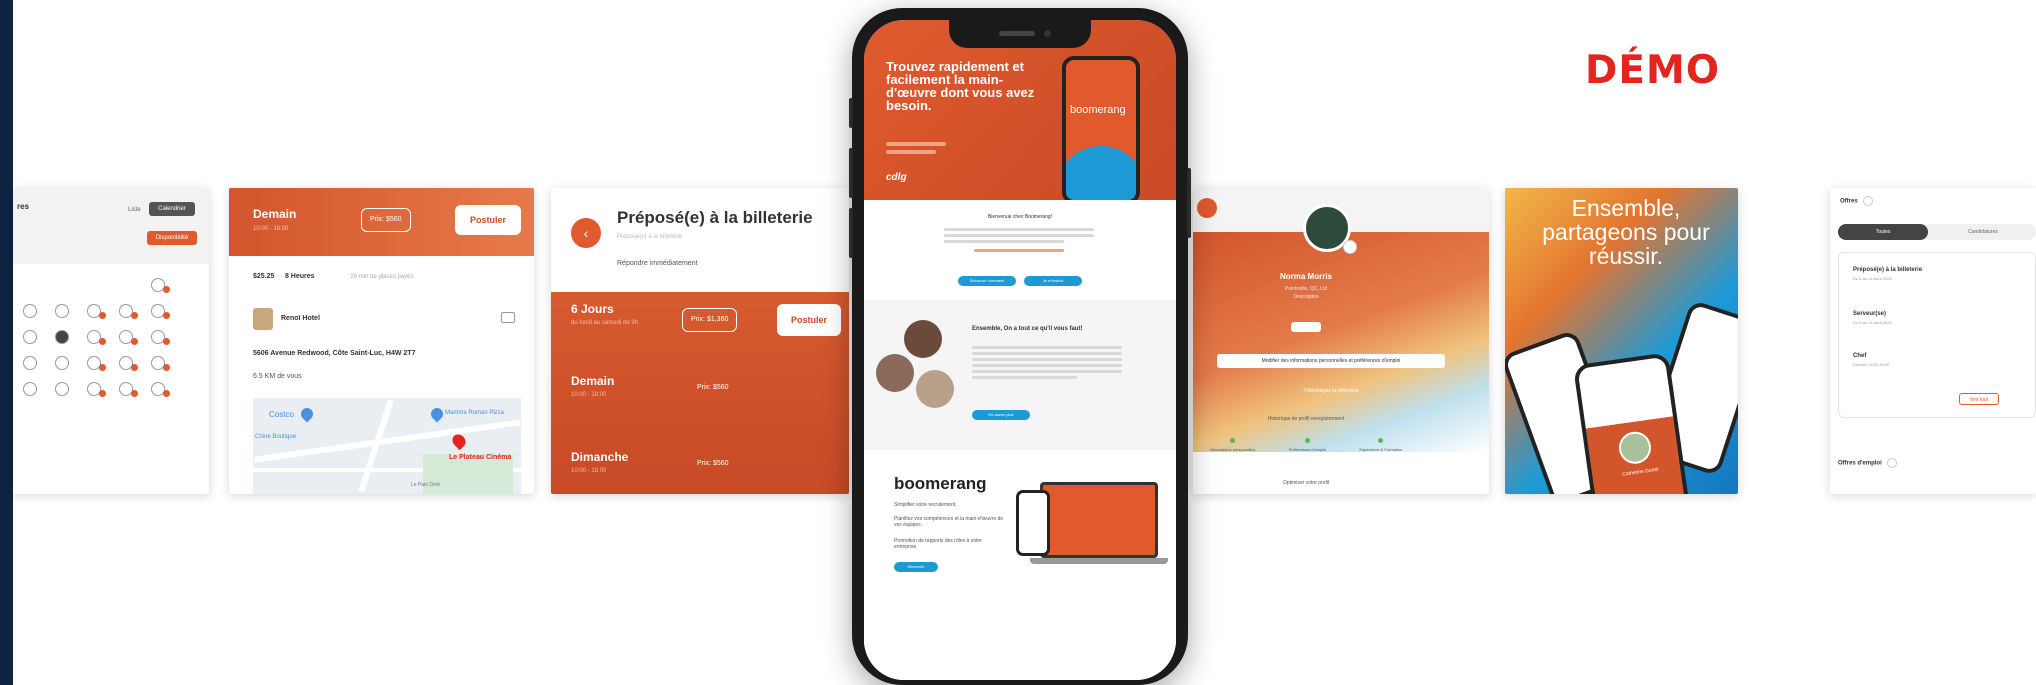 The height and width of the screenshot is (685, 2036). I want to click on phone-hero-device-brand: boomerang, so click(1098, 110).